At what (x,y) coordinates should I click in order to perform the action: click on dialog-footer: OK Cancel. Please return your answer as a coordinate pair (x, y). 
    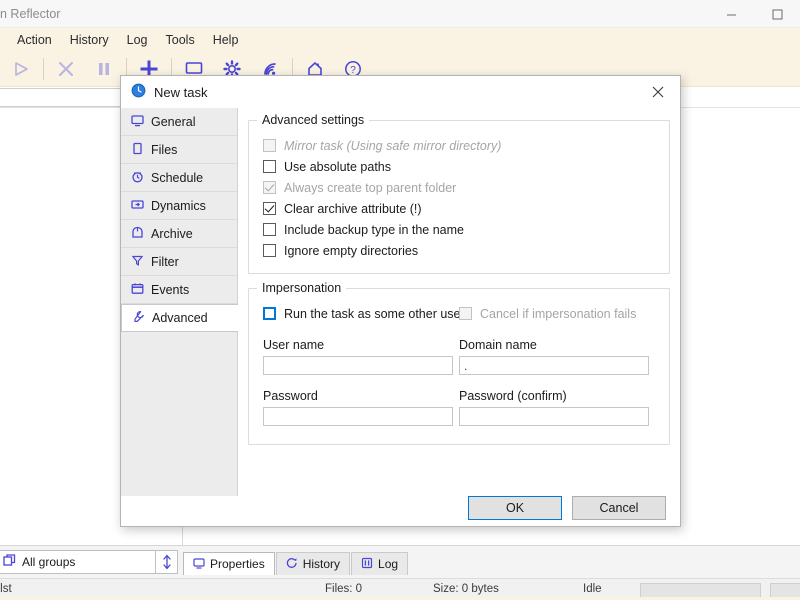
    Looking at the image, I should click on (400, 512).